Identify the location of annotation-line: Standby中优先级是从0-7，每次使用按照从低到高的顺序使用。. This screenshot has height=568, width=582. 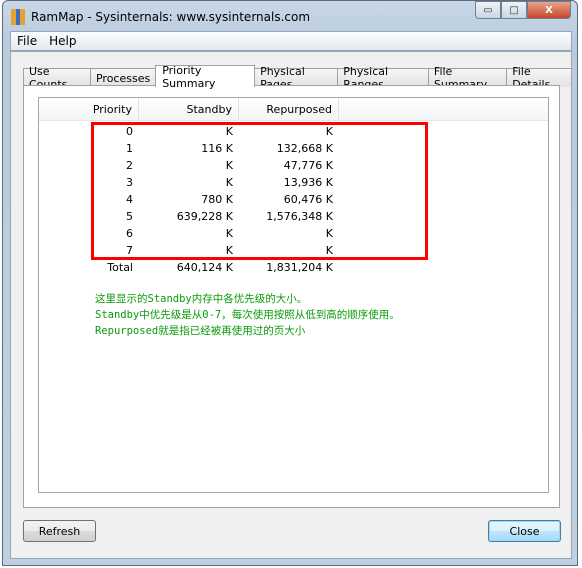
(247, 315).